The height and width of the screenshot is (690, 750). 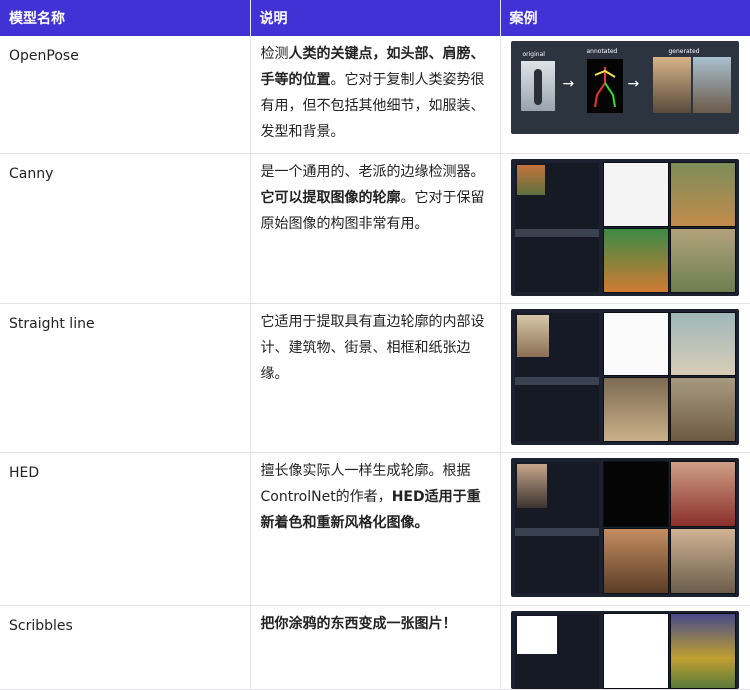 I want to click on canny-edge-map, so click(x=635, y=194).